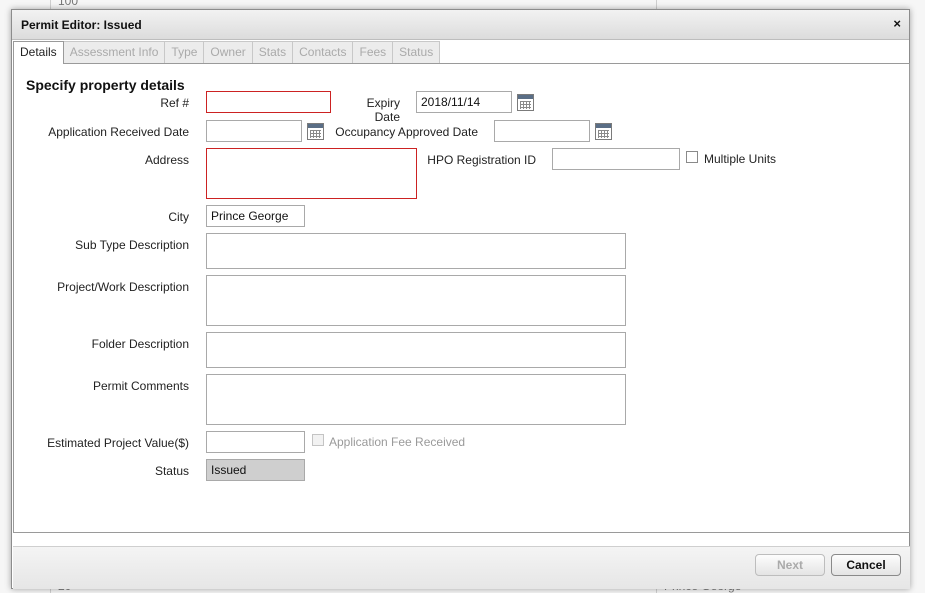 The image size is (925, 593). I want to click on tab-type: Type, so click(184, 52).